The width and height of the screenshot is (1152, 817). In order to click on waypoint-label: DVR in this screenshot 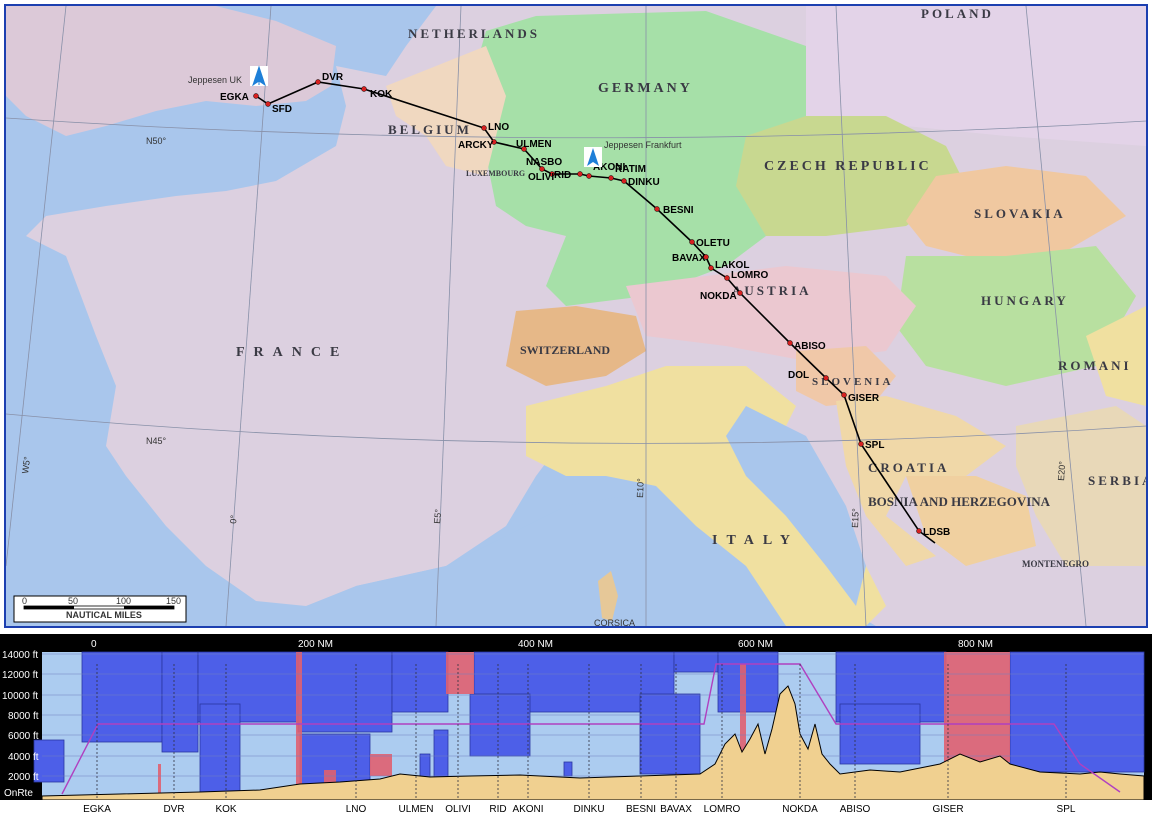, I will do `click(333, 77)`.